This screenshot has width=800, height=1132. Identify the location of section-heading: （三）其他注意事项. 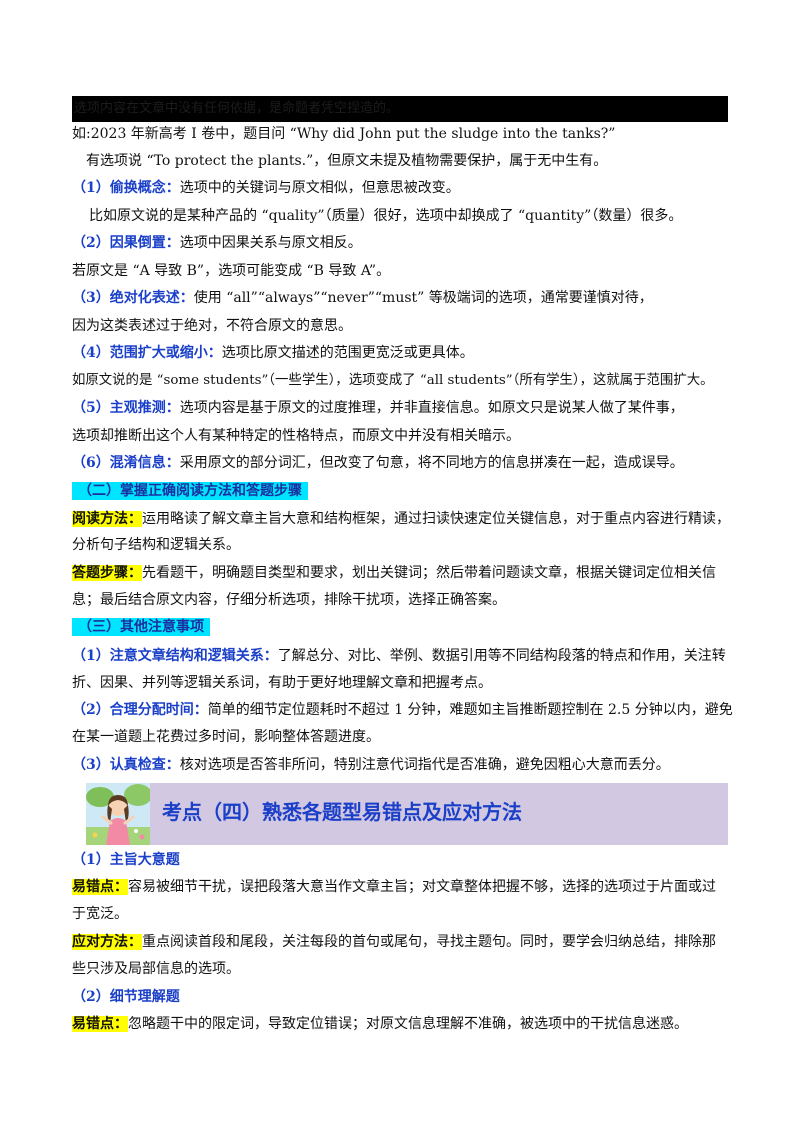
(141, 627).